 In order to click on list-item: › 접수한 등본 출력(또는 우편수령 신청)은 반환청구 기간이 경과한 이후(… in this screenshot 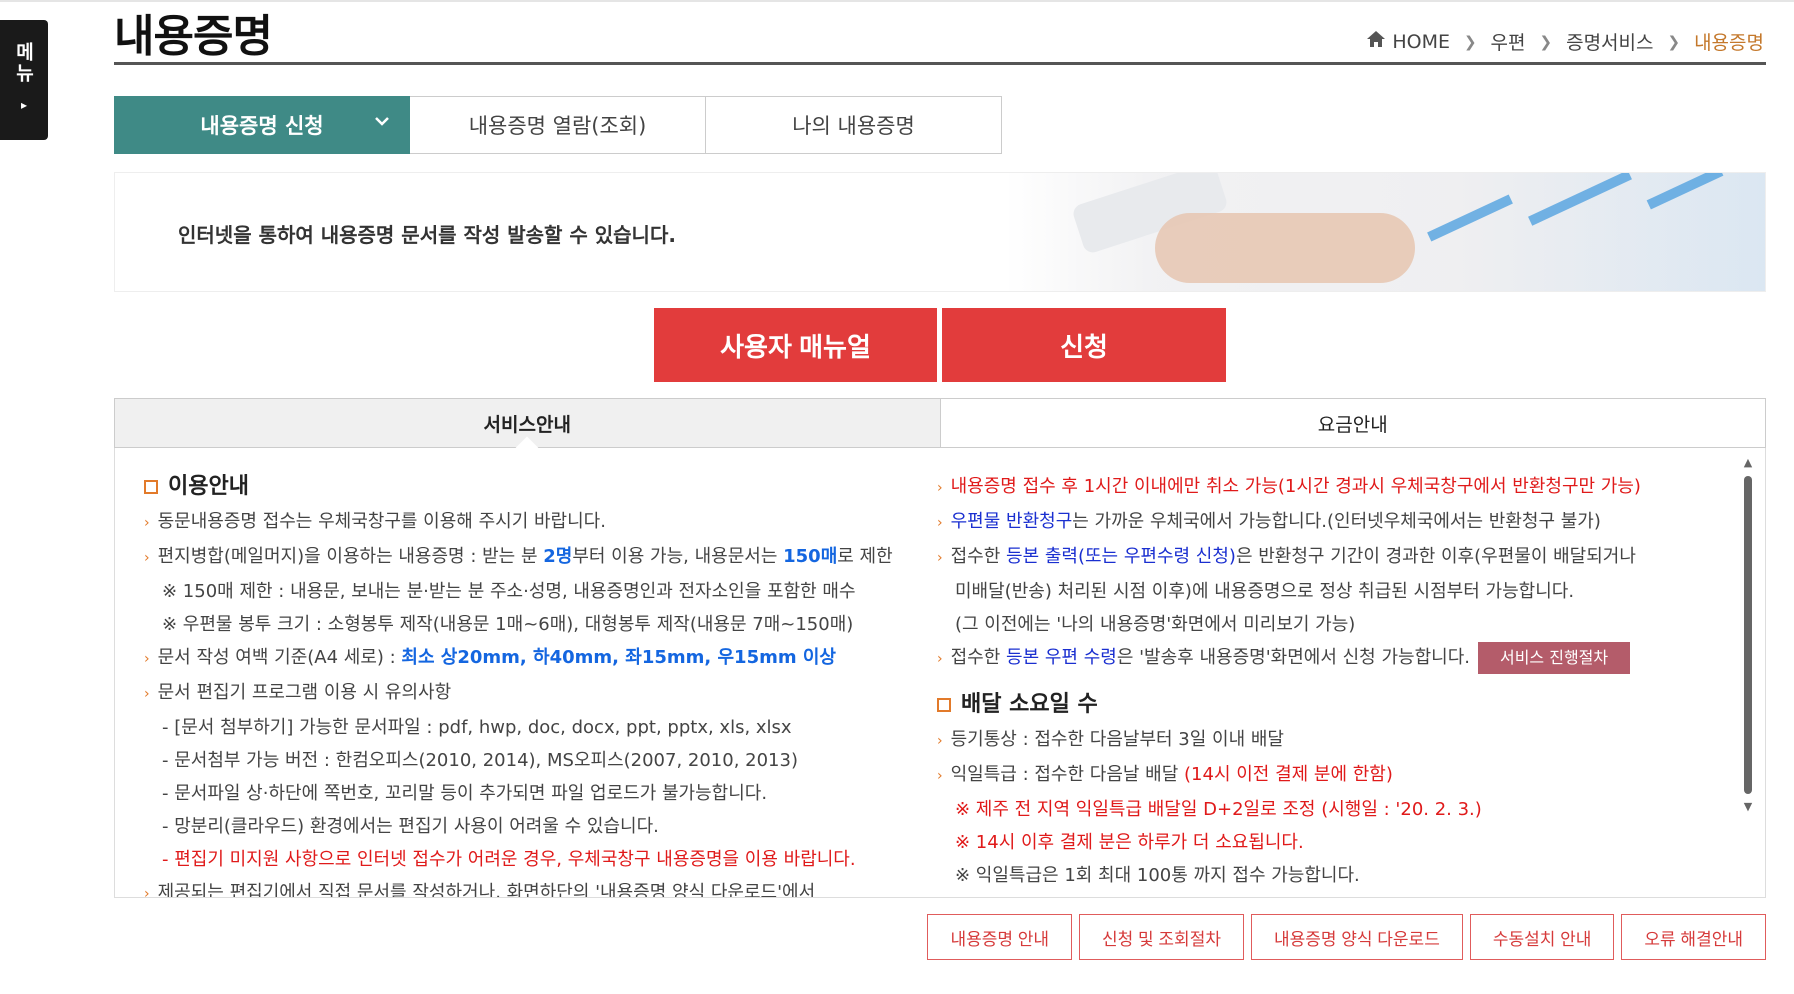, I will do `click(1286, 556)`.